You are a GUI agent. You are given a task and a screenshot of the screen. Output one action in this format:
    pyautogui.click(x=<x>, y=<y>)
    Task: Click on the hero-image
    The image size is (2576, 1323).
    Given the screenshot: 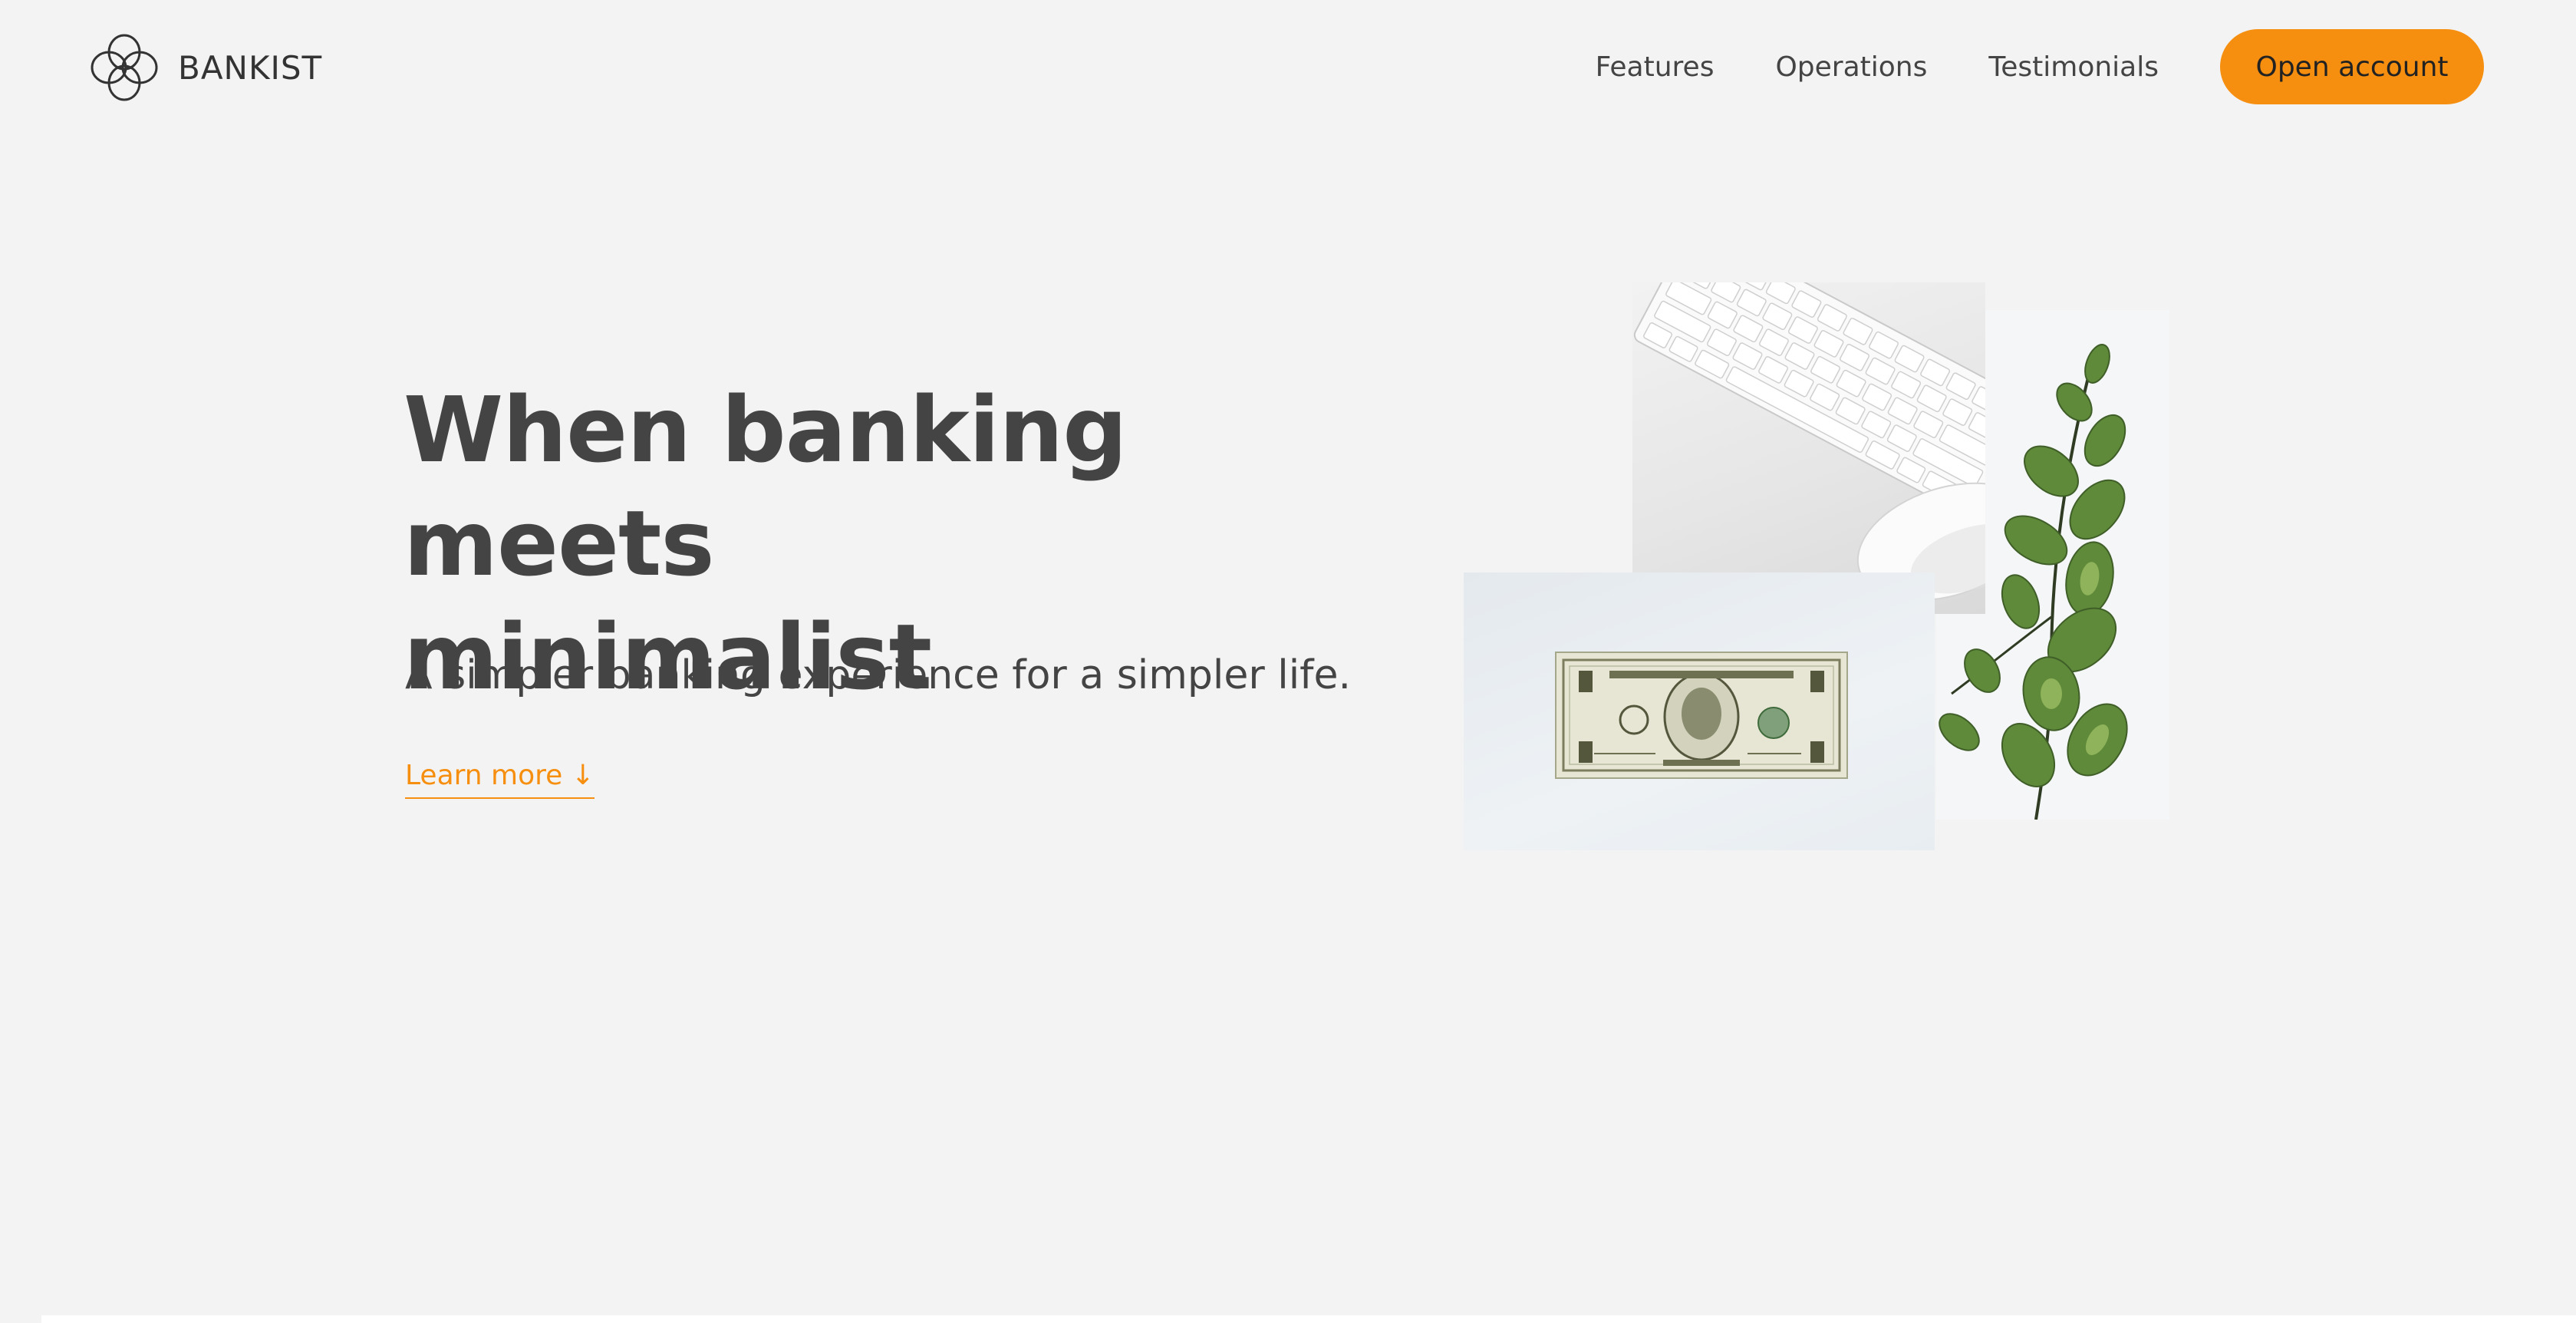 What is the action you would take?
    pyautogui.click(x=1816, y=566)
    